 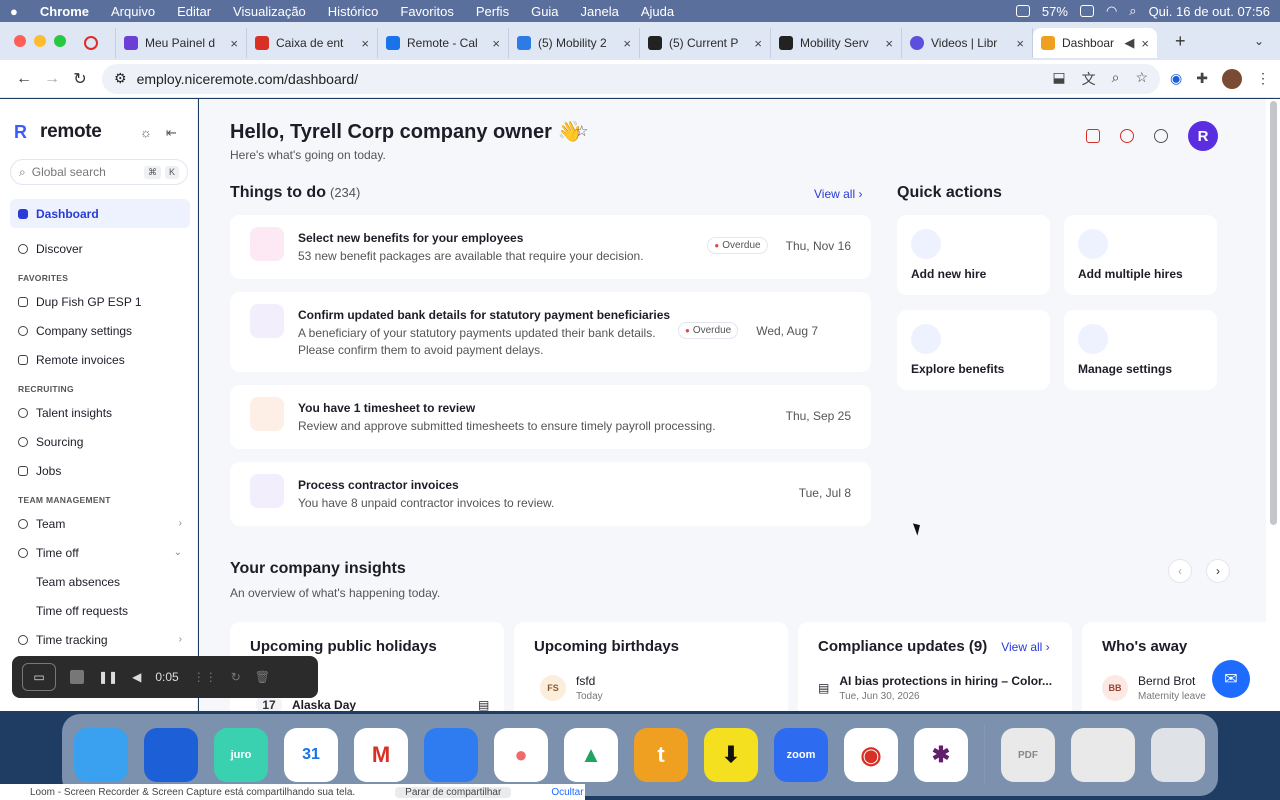 I want to click on carousel-prev-icon: ‹, so click(x=1180, y=571).